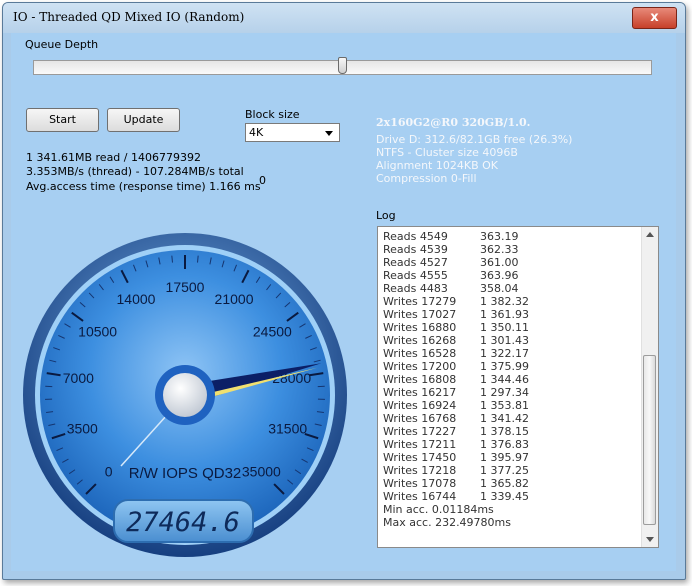 This screenshot has width=692, height=586. What do you see at coordinates (287, 428) in the screenshot?
I see `gauge-tick-label: 31500` at bounding box center [287, 428].